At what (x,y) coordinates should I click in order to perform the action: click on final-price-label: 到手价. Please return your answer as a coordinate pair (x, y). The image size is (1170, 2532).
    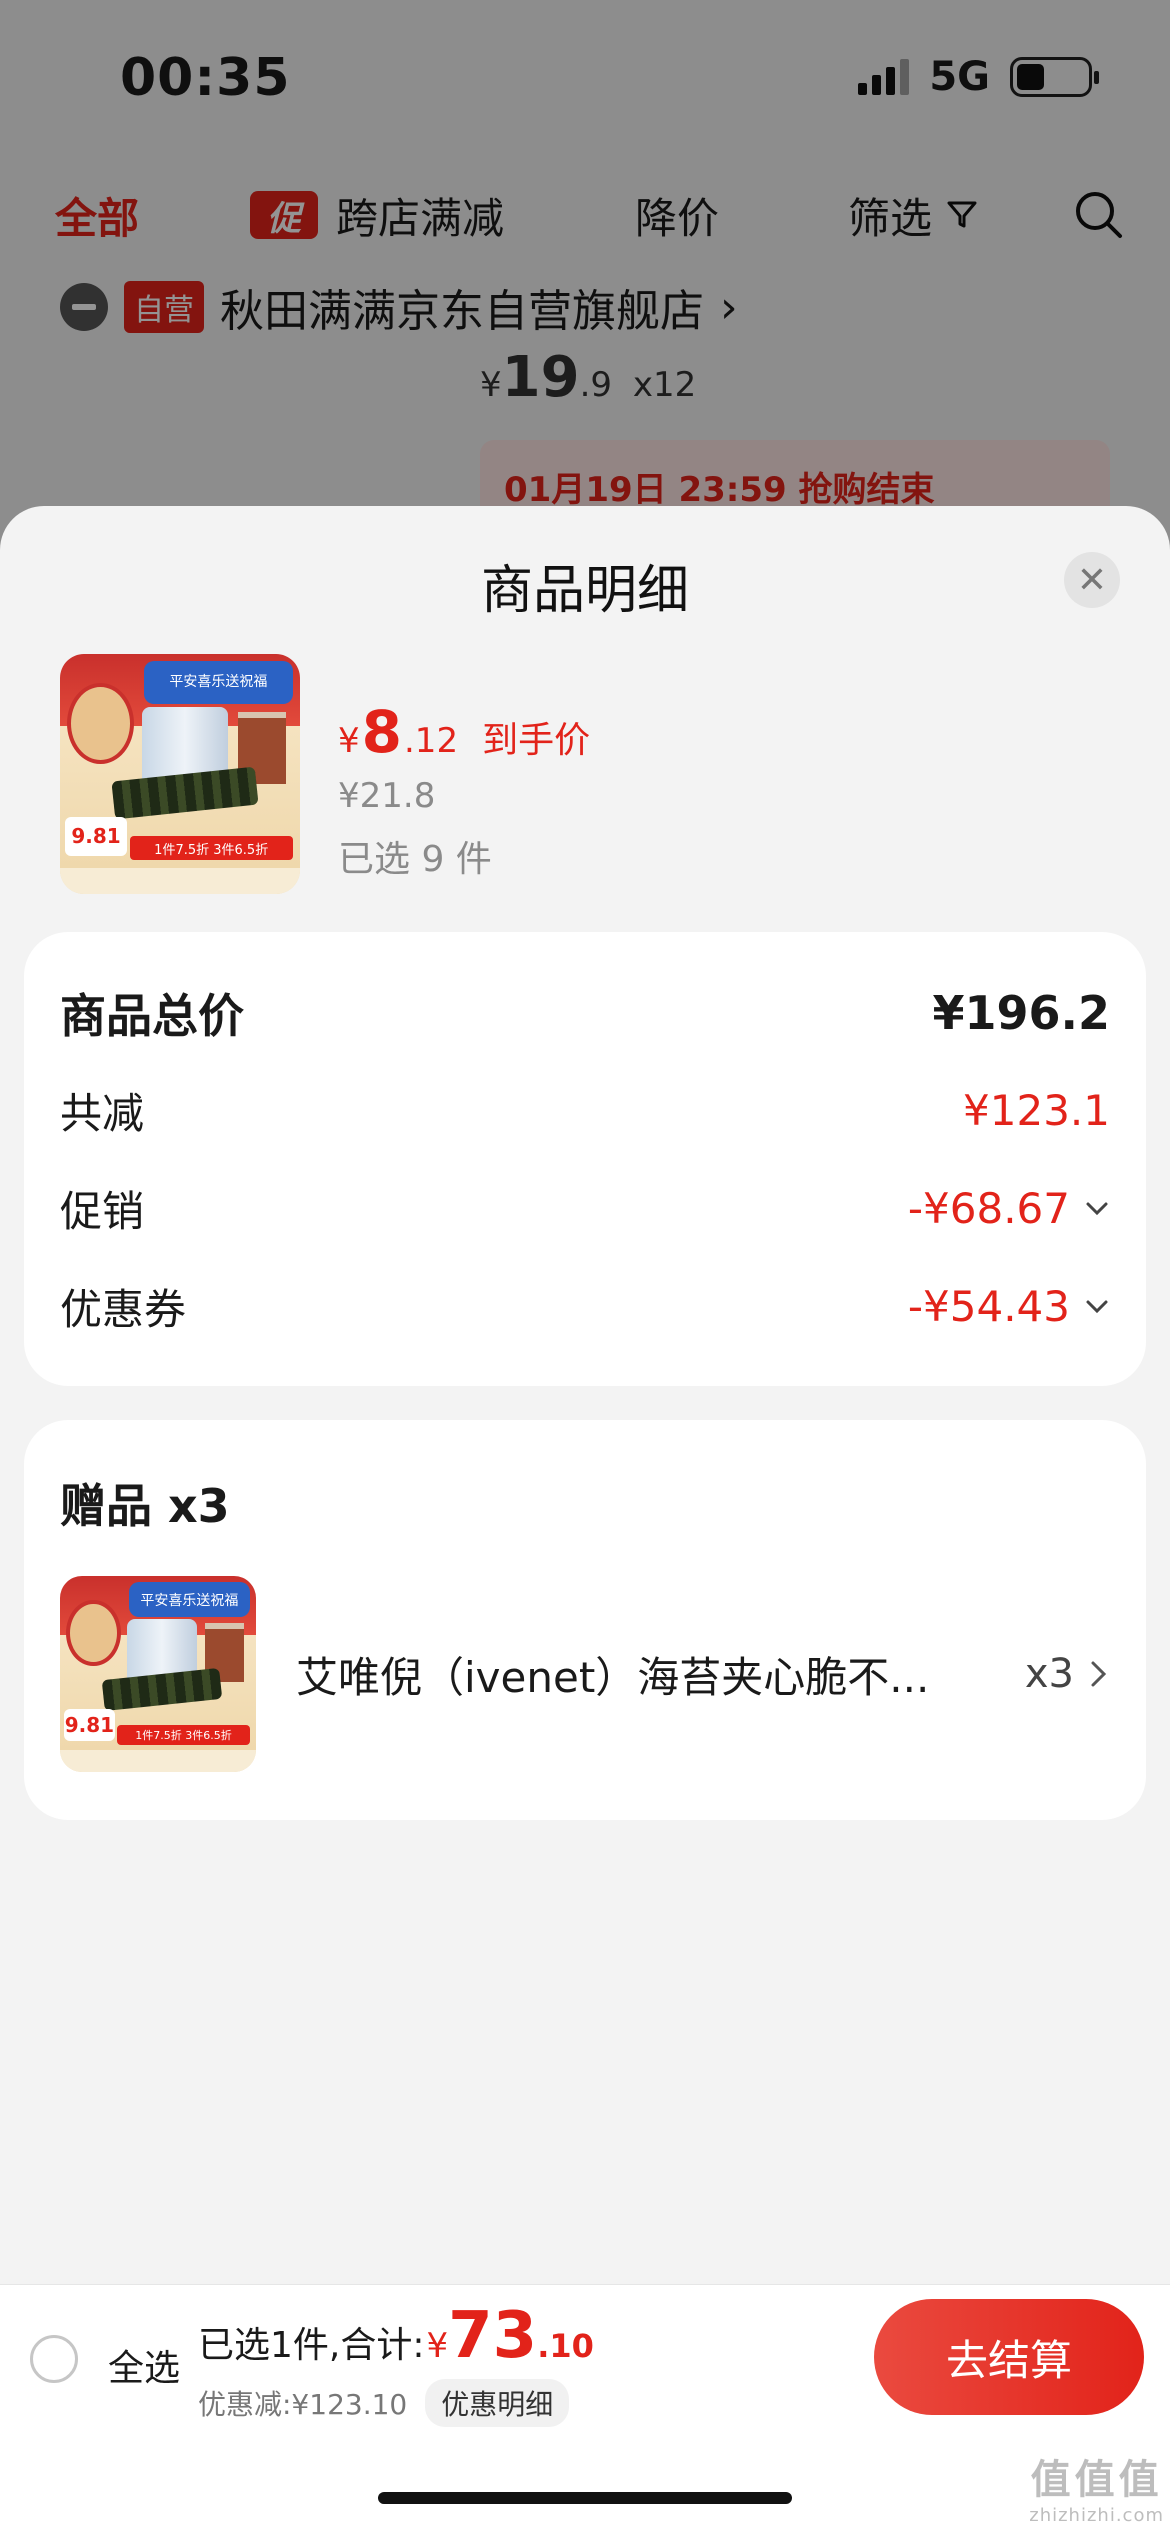
    Looking at the image, I should click on (536, 740).